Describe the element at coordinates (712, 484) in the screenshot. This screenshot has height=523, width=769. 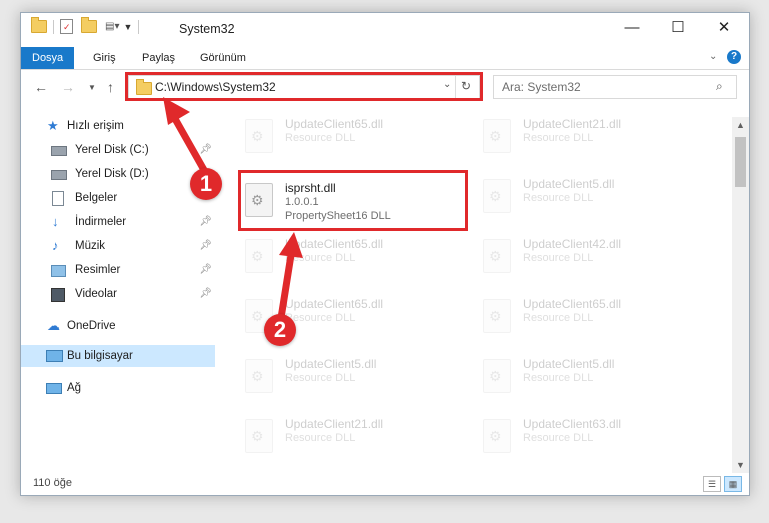
I see `details-view-icon: ☰` at that location.